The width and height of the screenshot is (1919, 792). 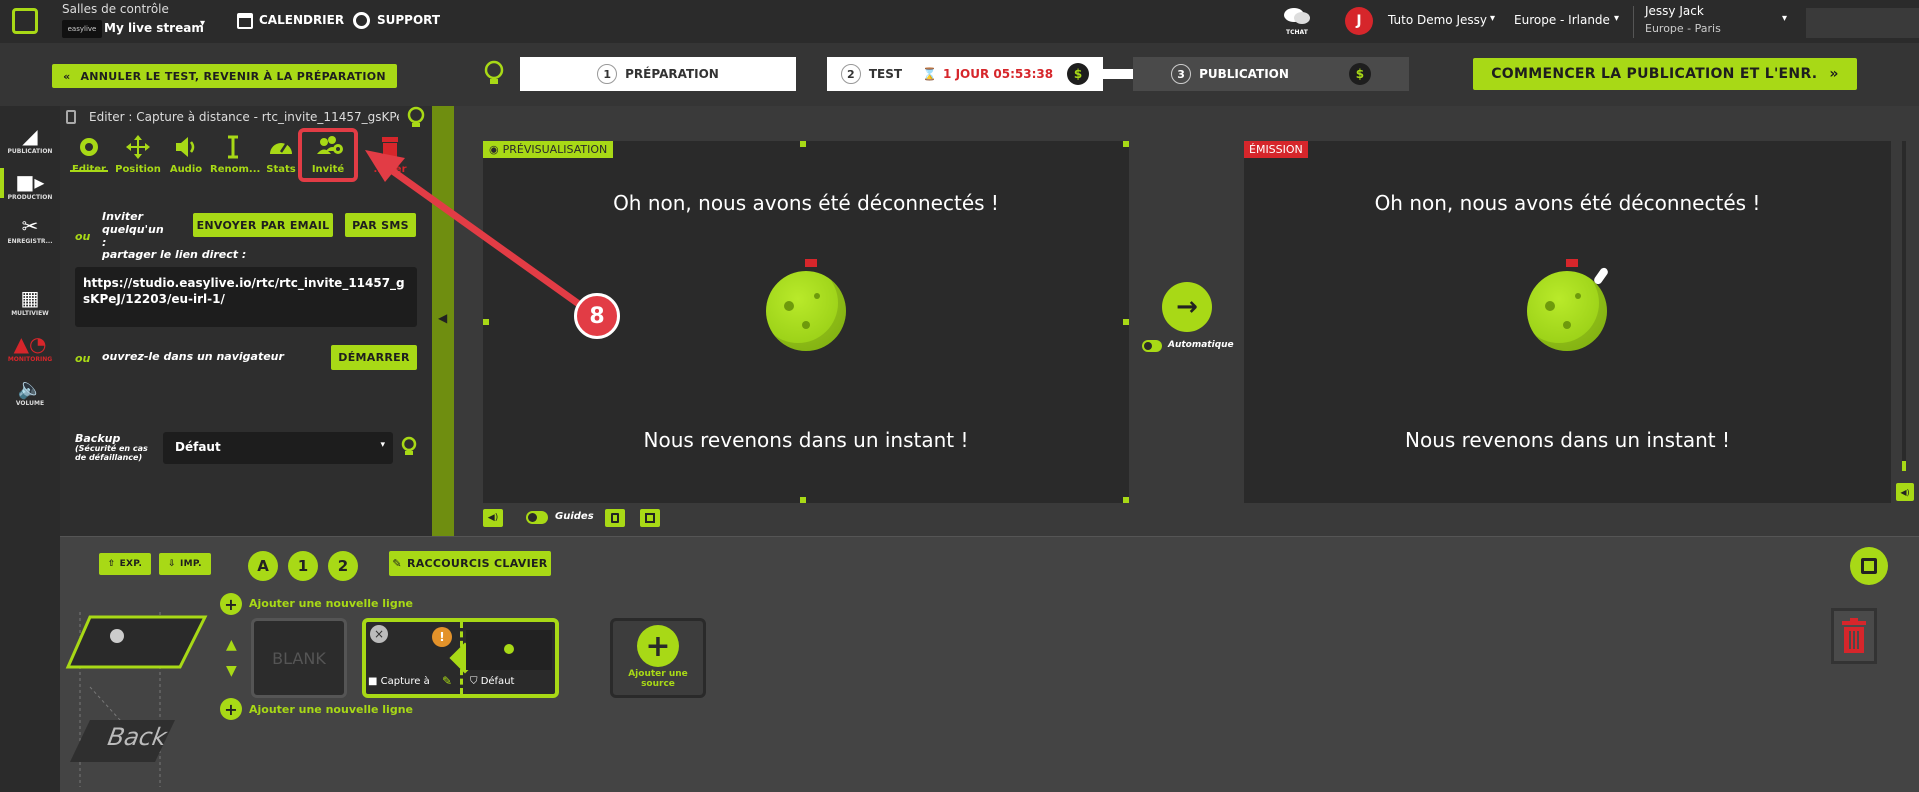 What do you see at coordinates (137, 737) in the screenshot?
I see `back-layer-label: Back` at bounding box center [137, 737].